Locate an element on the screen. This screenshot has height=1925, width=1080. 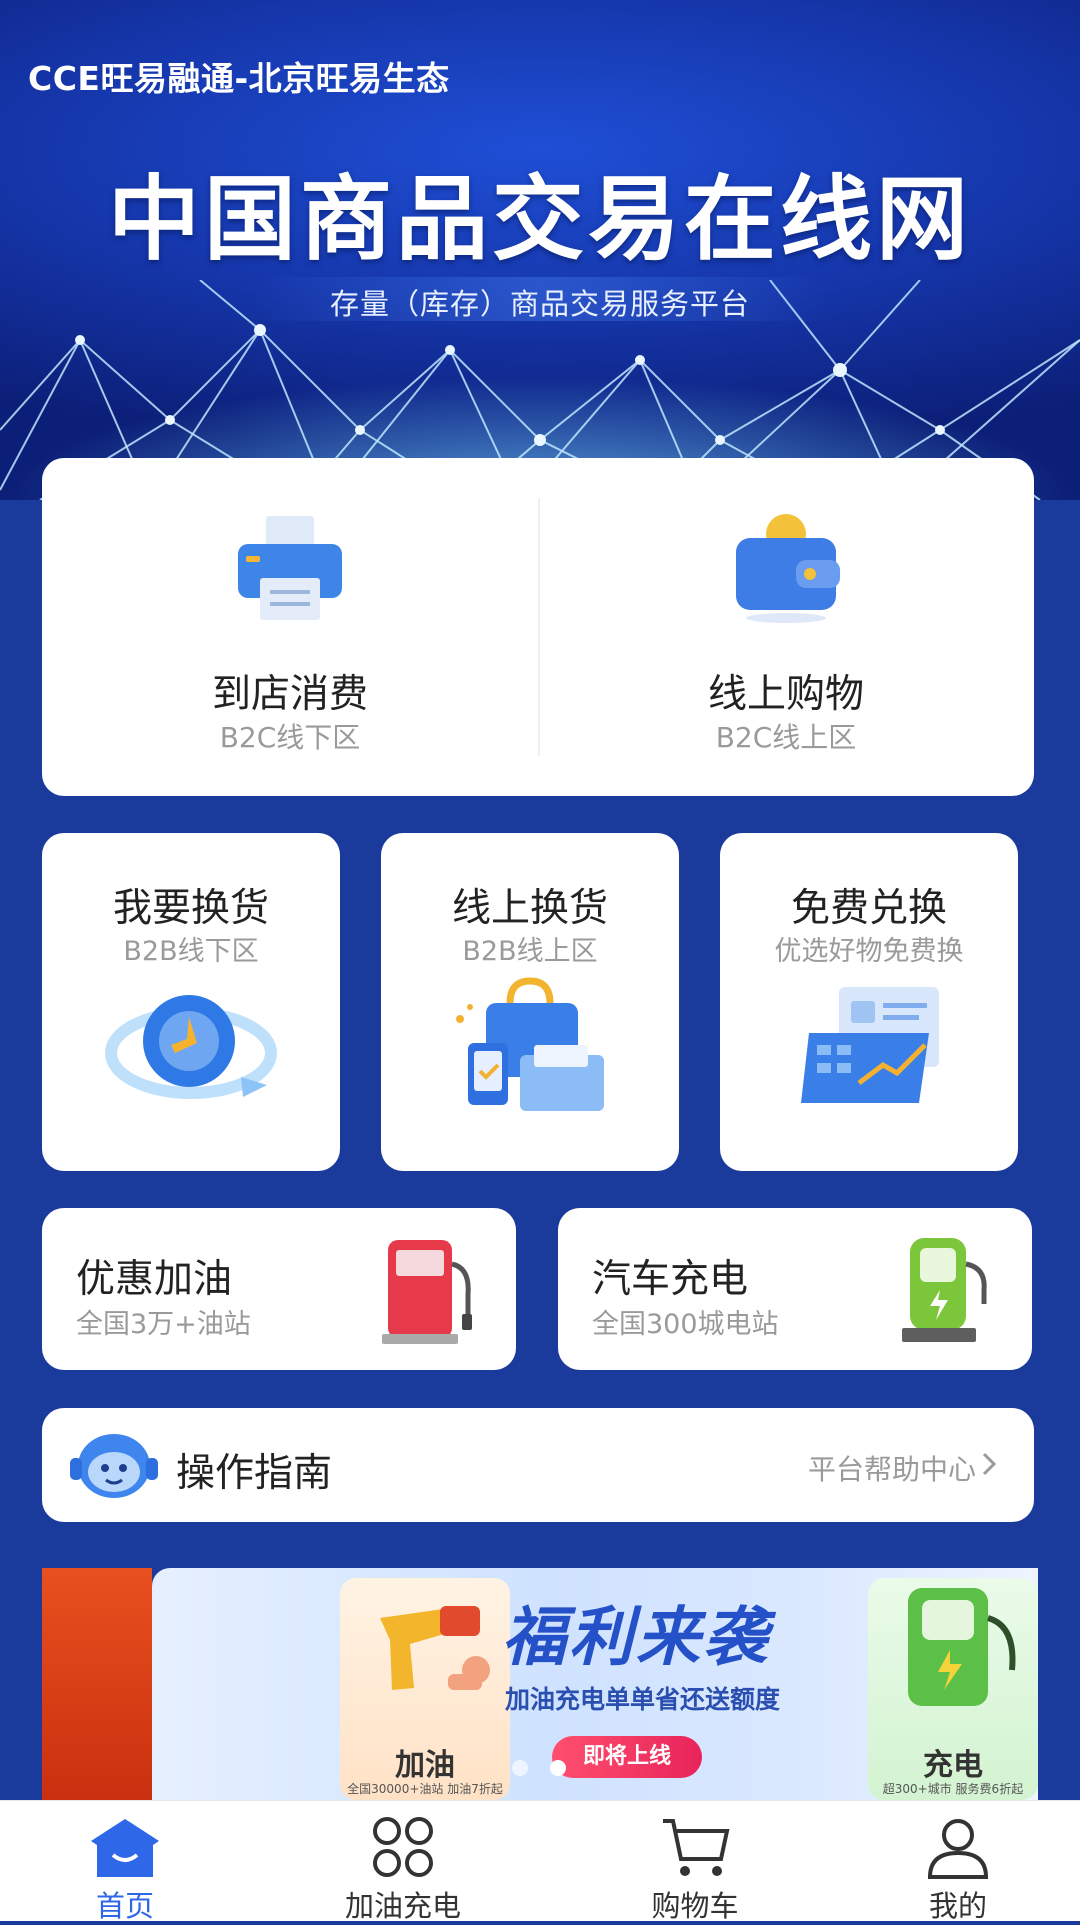
carousel-dot is located at coordinates (520, 1768).